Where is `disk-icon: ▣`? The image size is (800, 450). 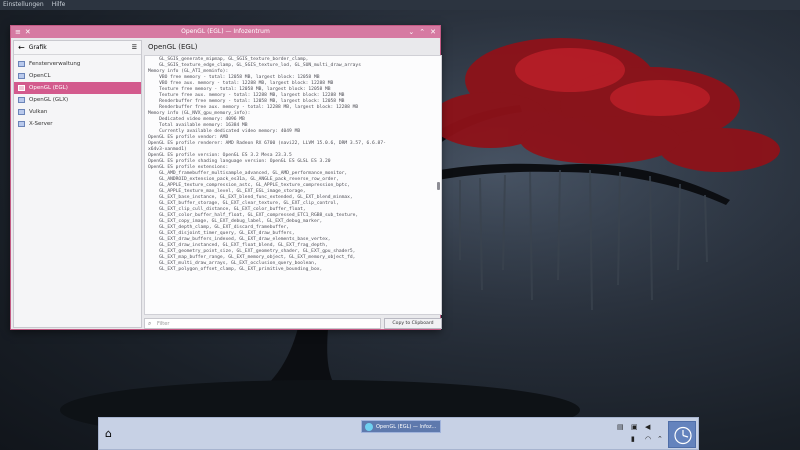 disk-icon: ▣ is located at coordinates (634, 427).